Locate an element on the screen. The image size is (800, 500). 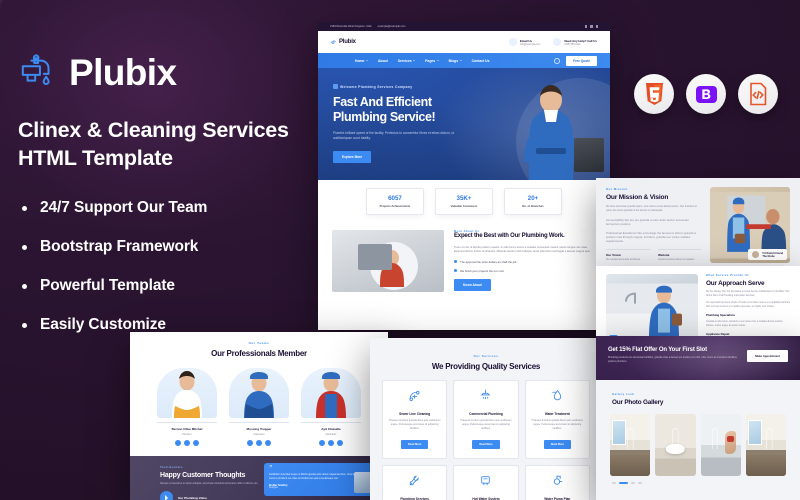
team-card: Mossing Trupper Carpenter is located at coordinates (259, 407).